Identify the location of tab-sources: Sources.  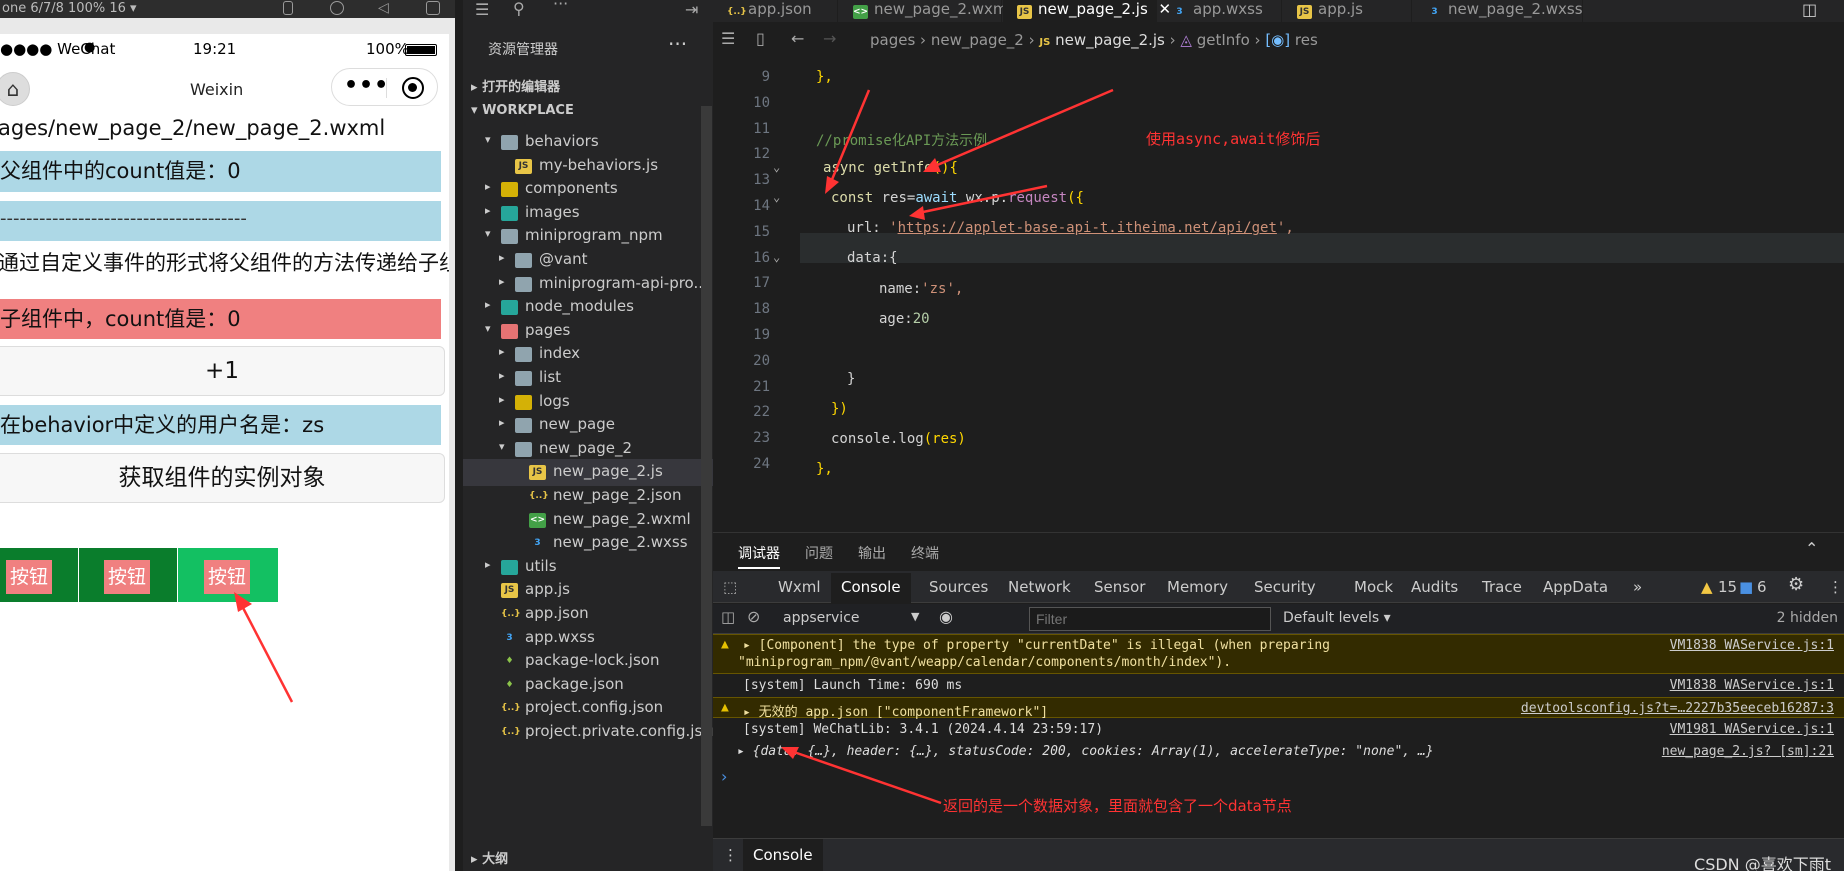
(958, 587).